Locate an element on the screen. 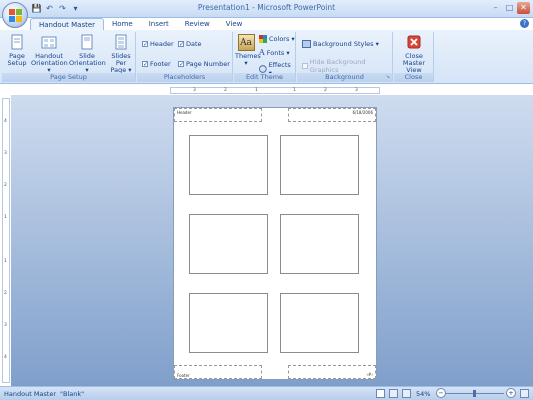 This screenshot has height=400, width=533. page-number-label: Page Number is located at coordinates (208, 64).